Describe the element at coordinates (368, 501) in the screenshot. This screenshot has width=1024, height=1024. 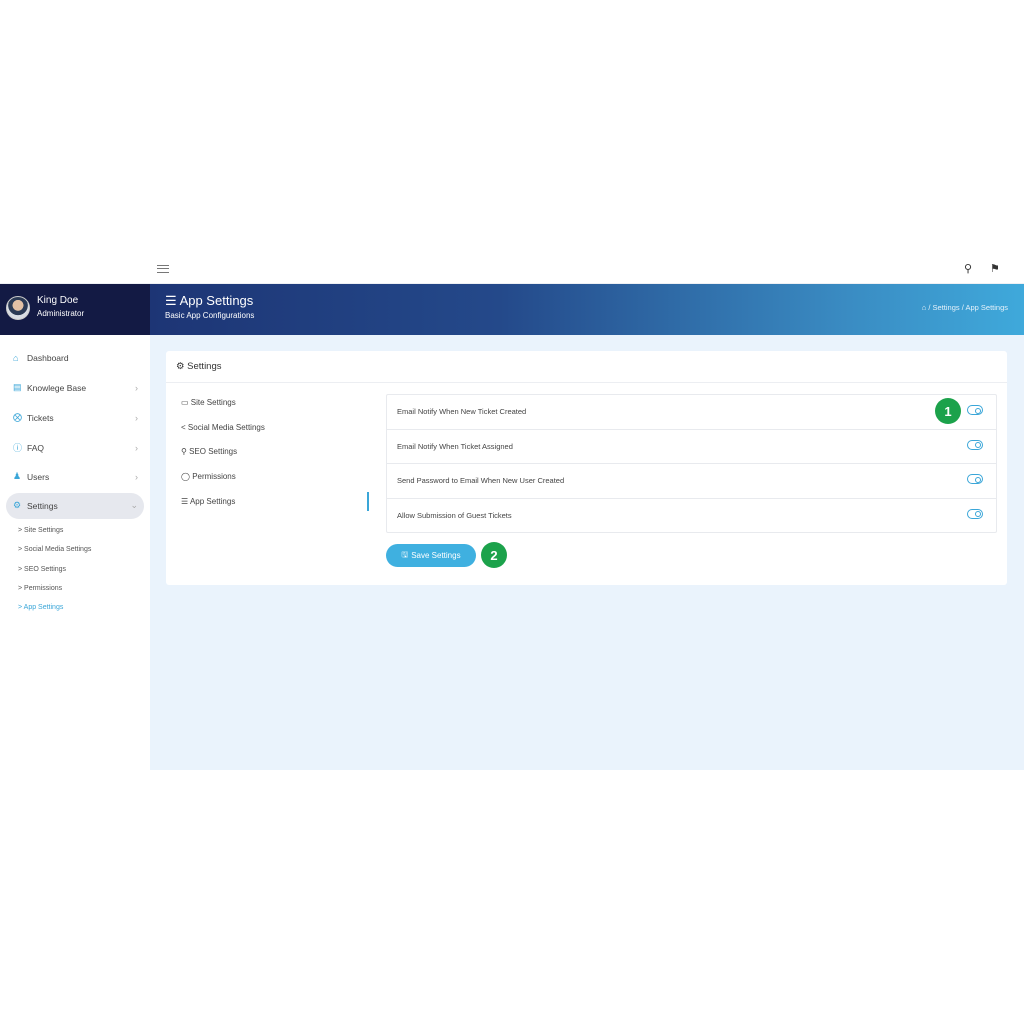
I see `active-indicator` at that location.